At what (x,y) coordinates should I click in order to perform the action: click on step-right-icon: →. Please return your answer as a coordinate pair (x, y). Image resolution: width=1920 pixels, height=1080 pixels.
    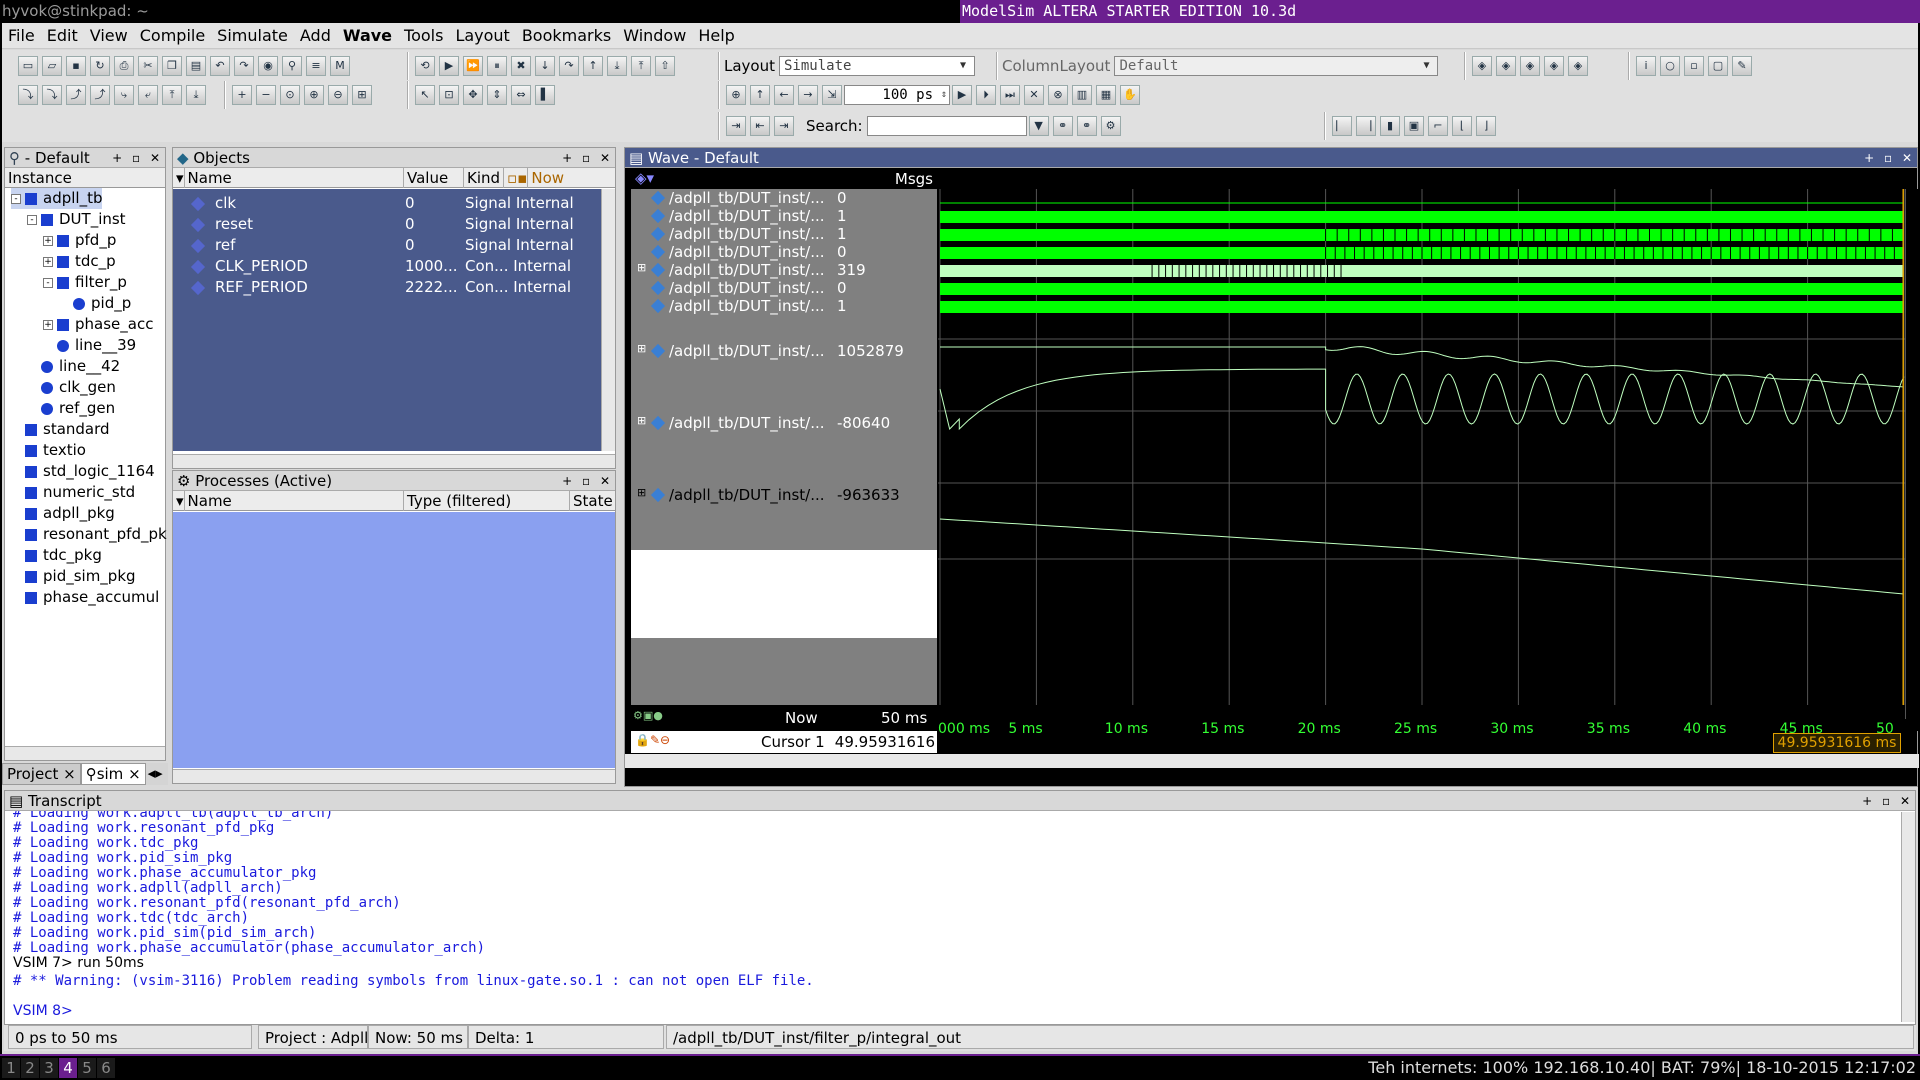
    Looking at the image, I should click on (808, 95).